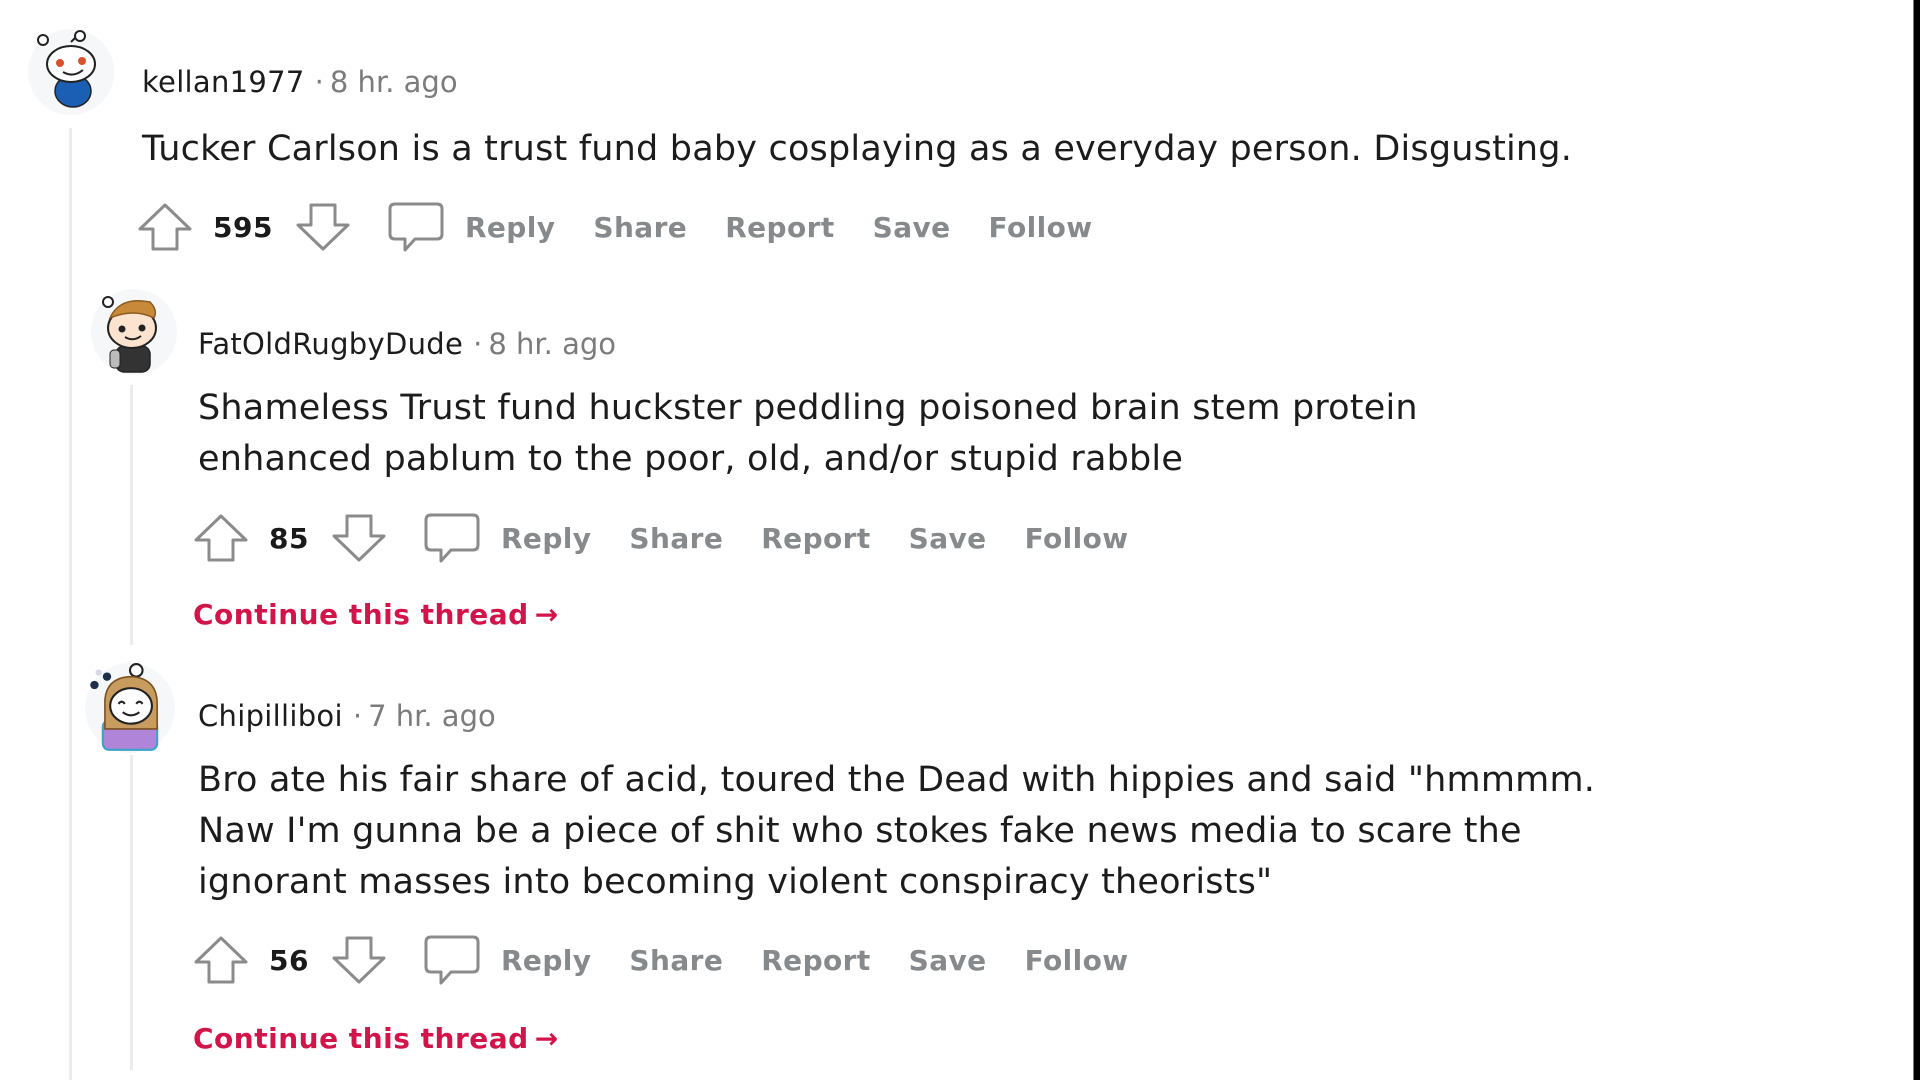 Image resolution: width=1920 pixels, height=1080 pixels. I want to click on vote-score: 595, so click(243, 227).